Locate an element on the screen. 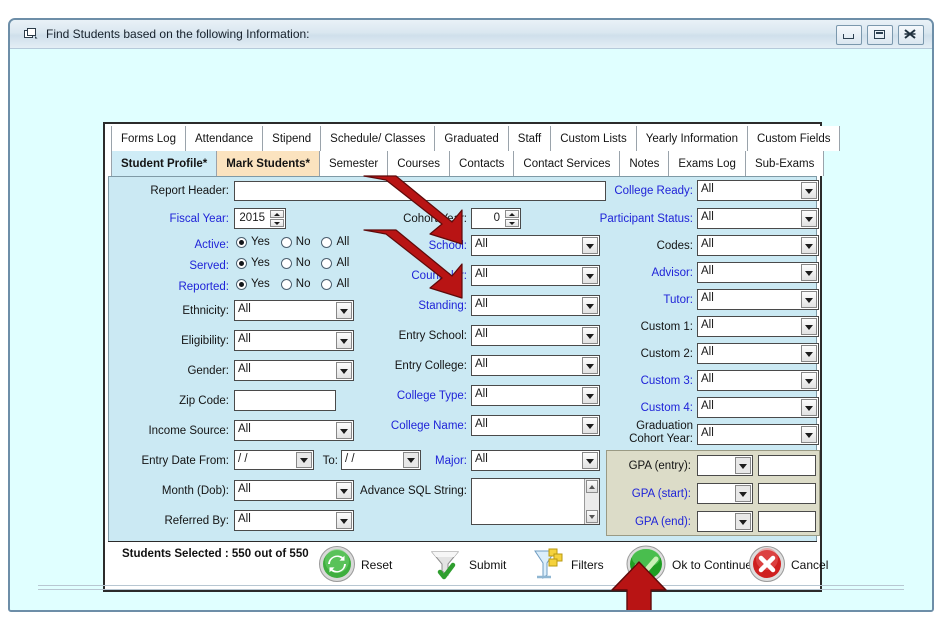 Image resolution: width=944 pixels, height=627 pixels. reported-radio-group: Yes No All is located at coordinates (298, 284).